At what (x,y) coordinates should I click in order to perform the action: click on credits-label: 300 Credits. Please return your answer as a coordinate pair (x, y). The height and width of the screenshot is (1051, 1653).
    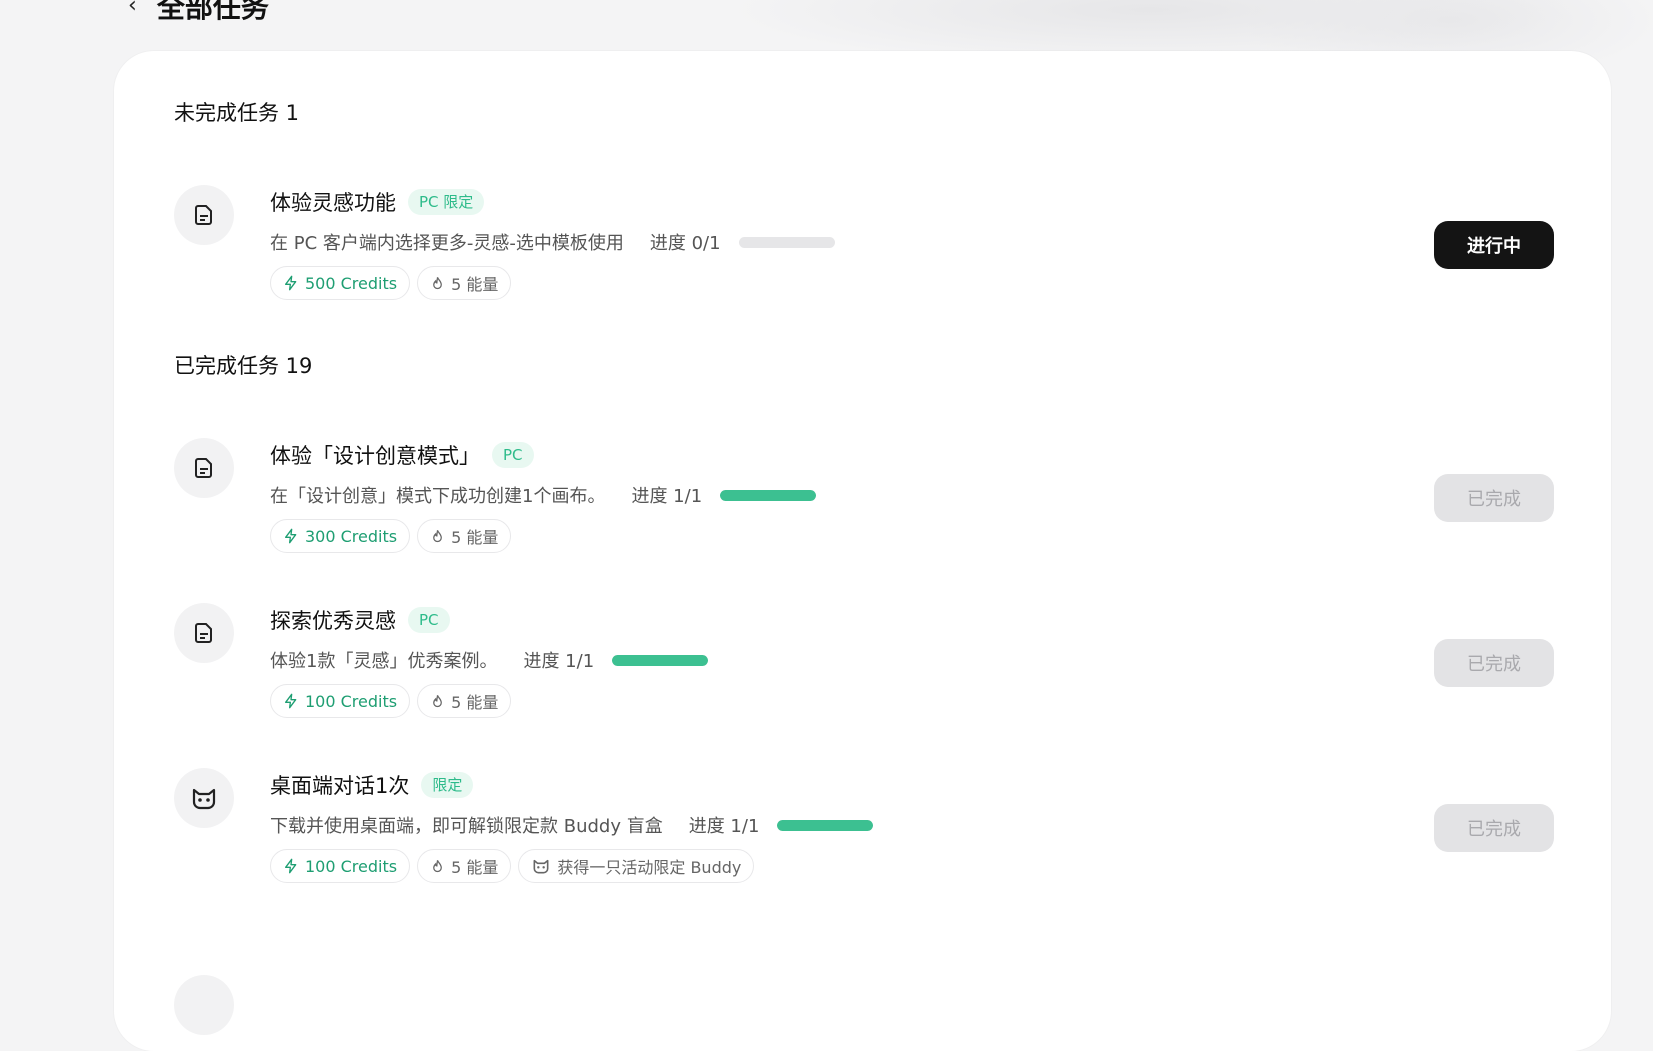
    Looking at the image, I should click on (351, 536).